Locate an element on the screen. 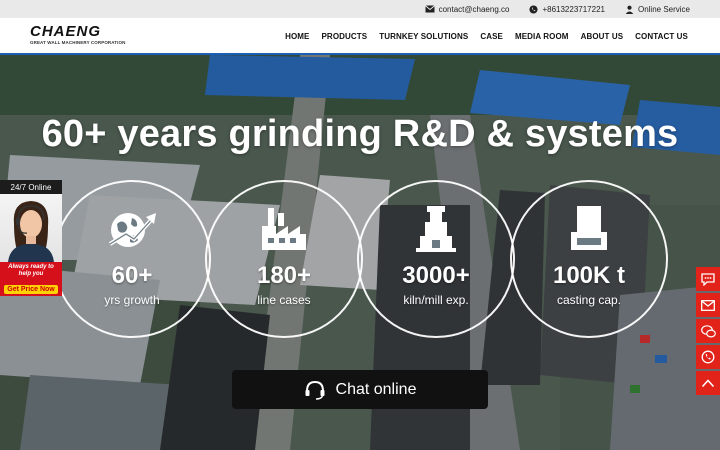  mail-tool is located at coordinates (708, 305).